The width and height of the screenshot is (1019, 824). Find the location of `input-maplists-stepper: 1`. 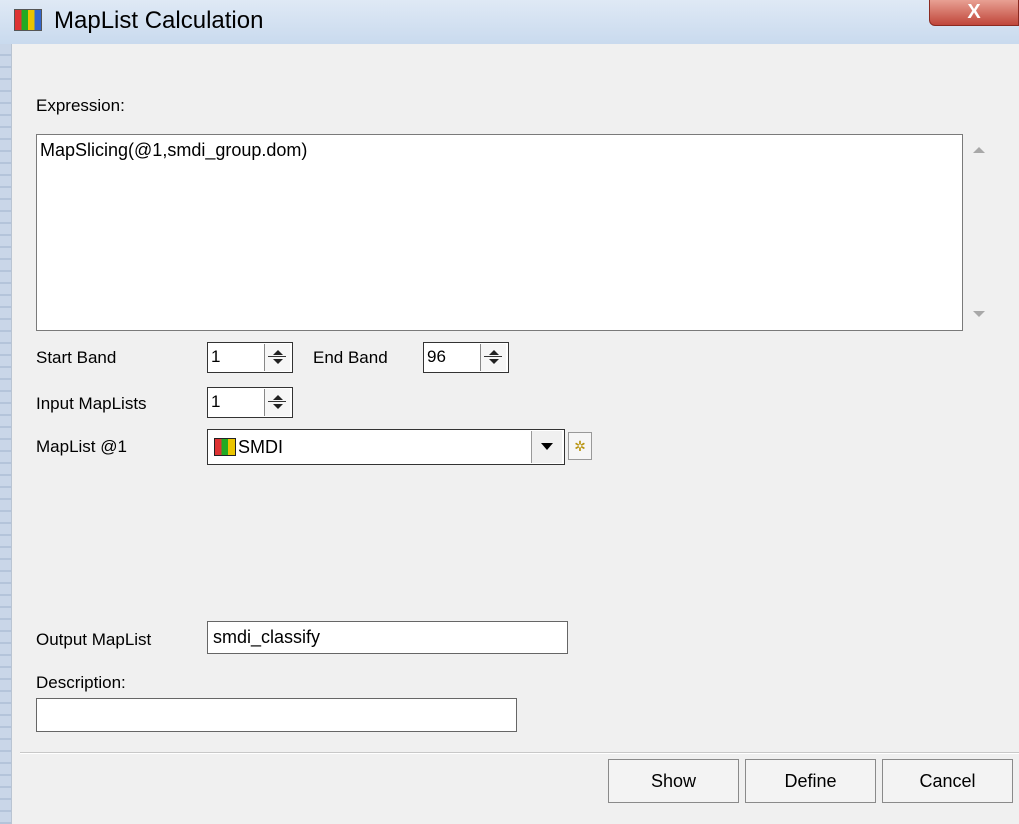

input-maplists-stepper: 1 is located at coordinates (250, 402).